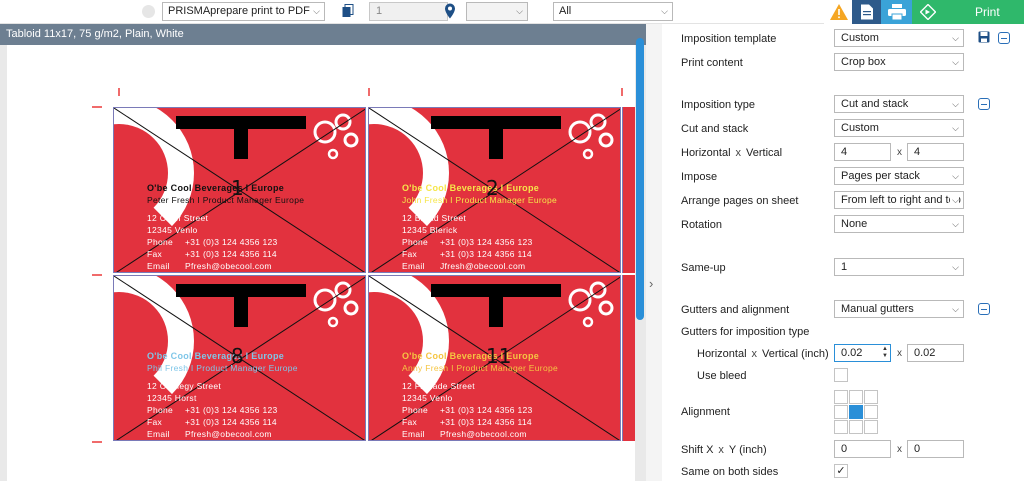 This screenshot has width=1024, height=481. What do you see at coordinates (237, 188) in the screenshot?
I see `page-number: 1` at bounding box center [237, 188].